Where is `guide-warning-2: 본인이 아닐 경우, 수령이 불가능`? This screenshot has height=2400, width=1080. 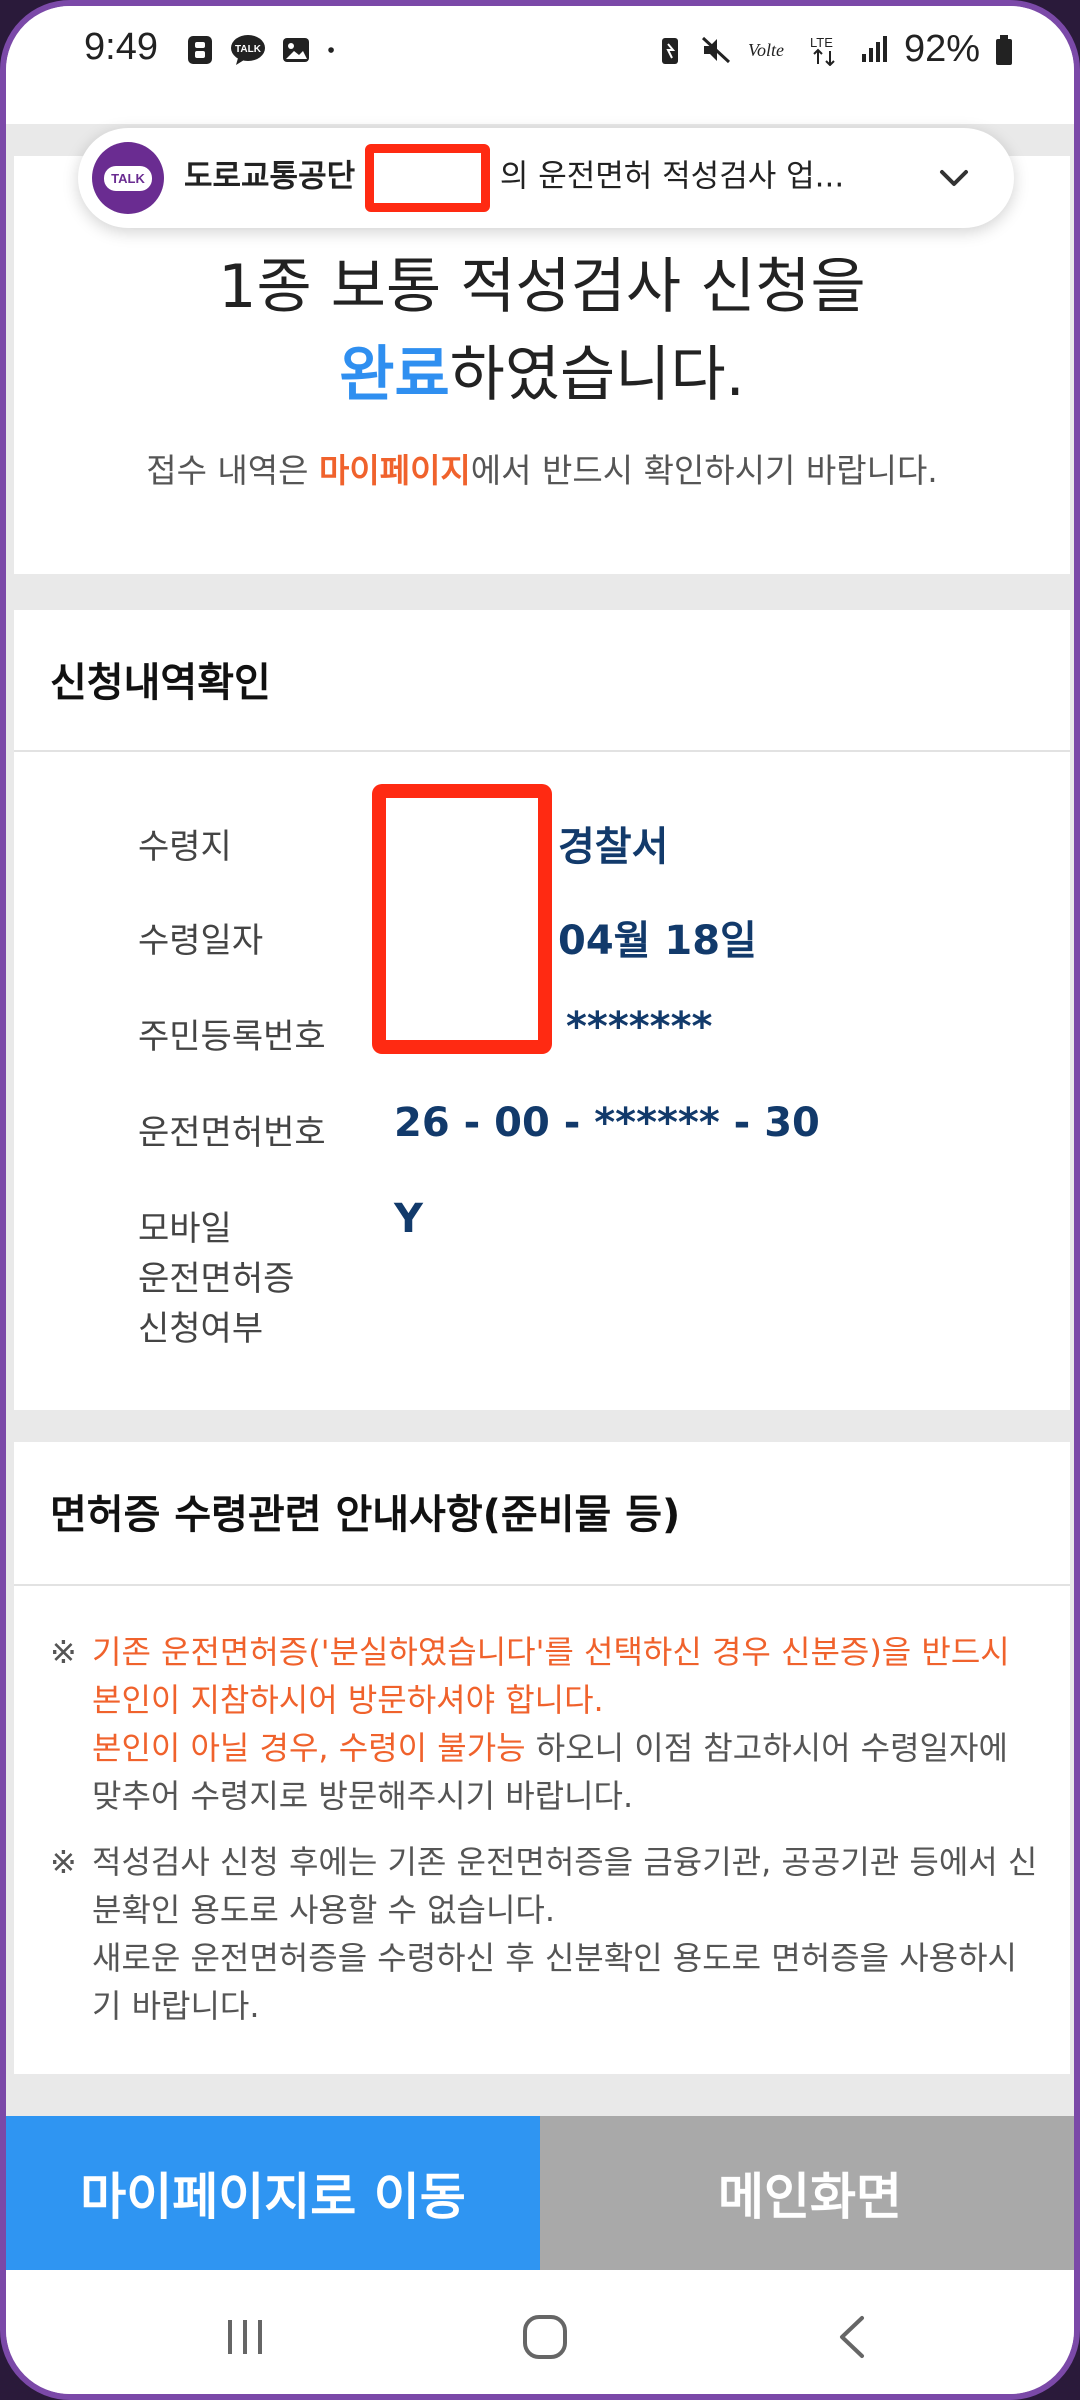 guide-warning-2: 본인이 아닐 경우, 수령이 불가능 is located at coordinates (309, 1748).